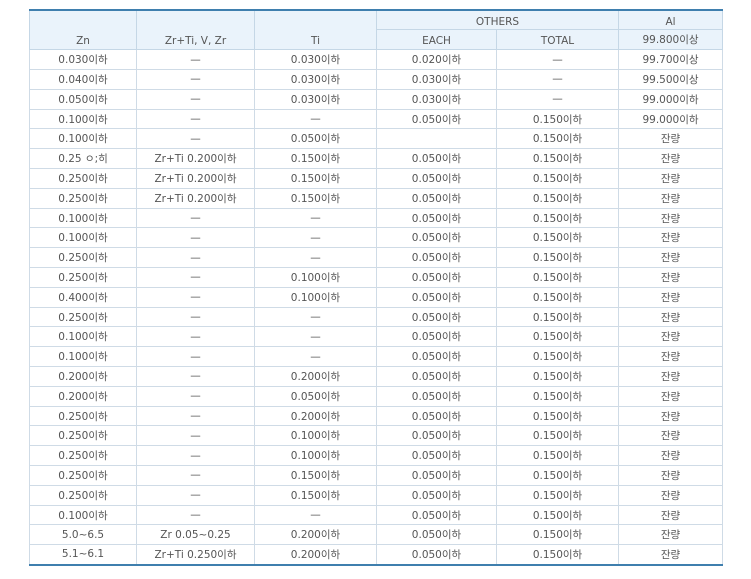  What do you see at coordinates (671, 40) in the screenshot?
I see `header-al-sub: 99.800이상` at bounding box center [671, 40].